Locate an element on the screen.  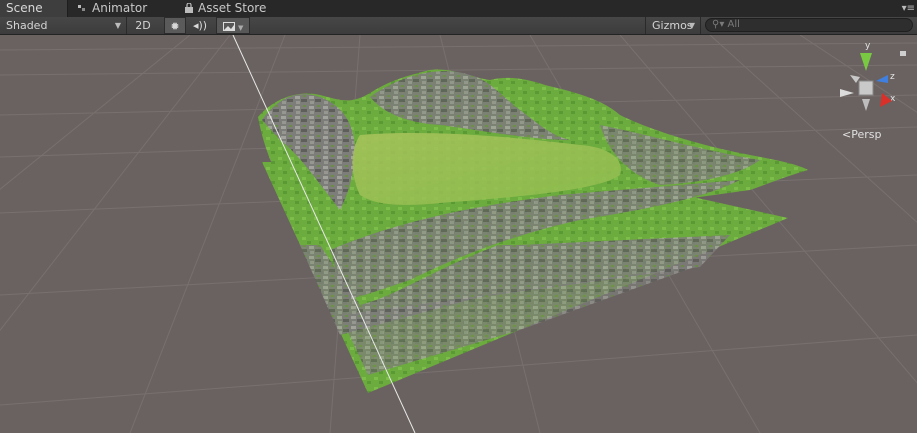
tab-asset-store-label: Asset Store is located at coordinates (232, 8).